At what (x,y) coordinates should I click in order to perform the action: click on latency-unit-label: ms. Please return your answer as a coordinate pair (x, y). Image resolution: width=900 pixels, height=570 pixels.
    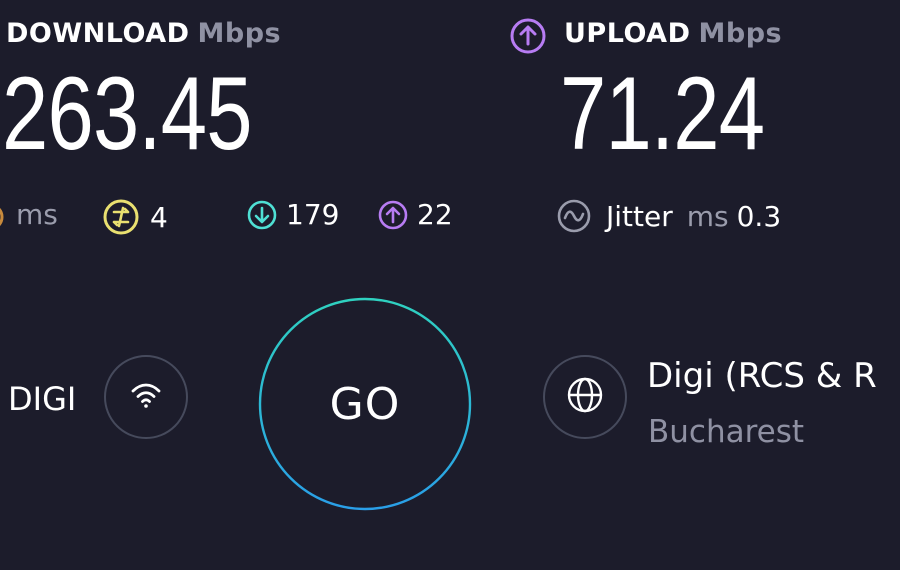
    Looking at the image, I should click on (37, 214).